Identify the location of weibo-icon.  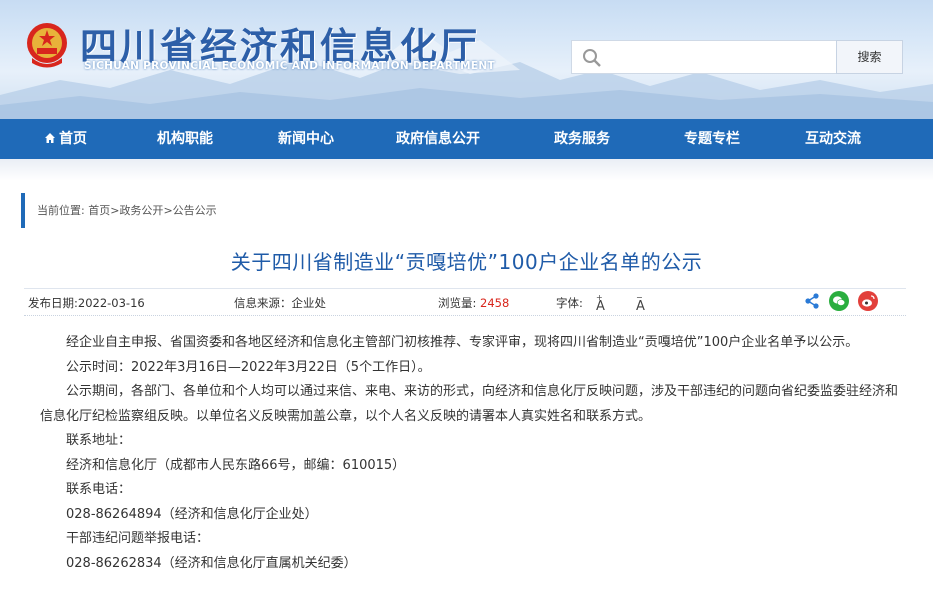
(868, 301).